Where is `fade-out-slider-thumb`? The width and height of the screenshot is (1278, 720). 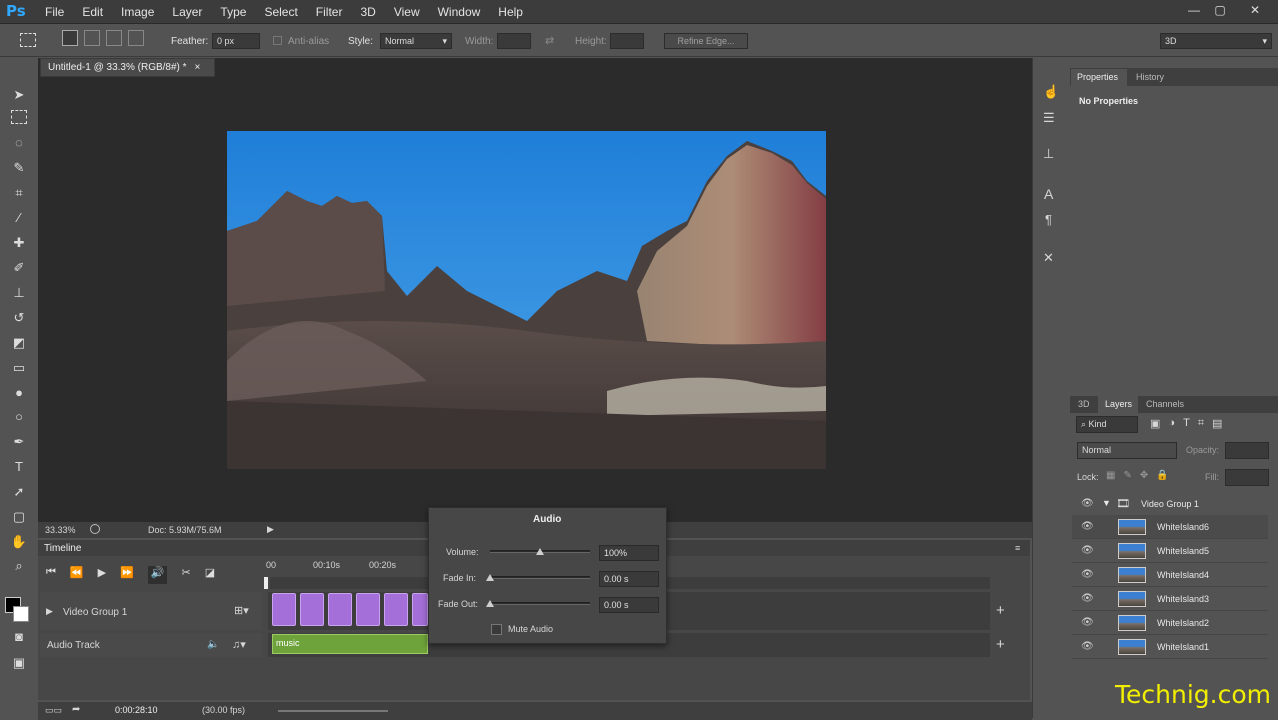 fade-out-slider-thumb is located at coordinates (490, 603).